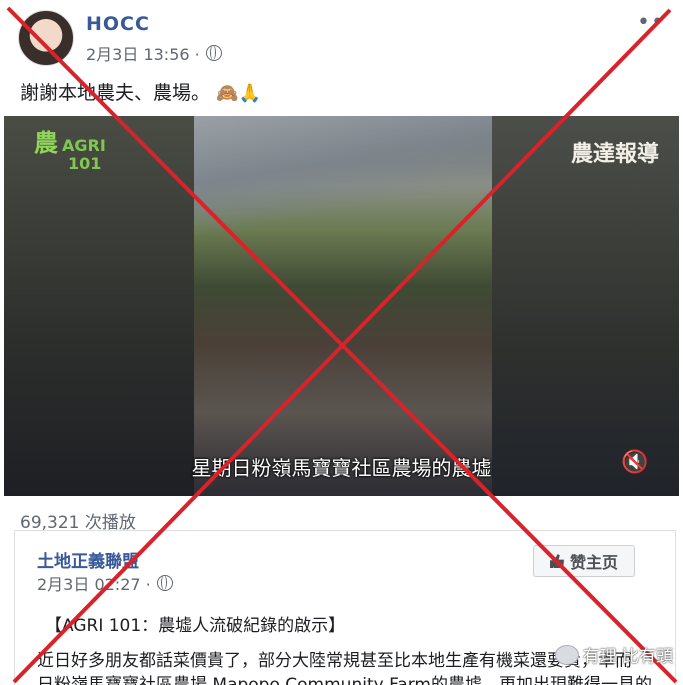  I want to click on wechat-icon, so click(566, 654).